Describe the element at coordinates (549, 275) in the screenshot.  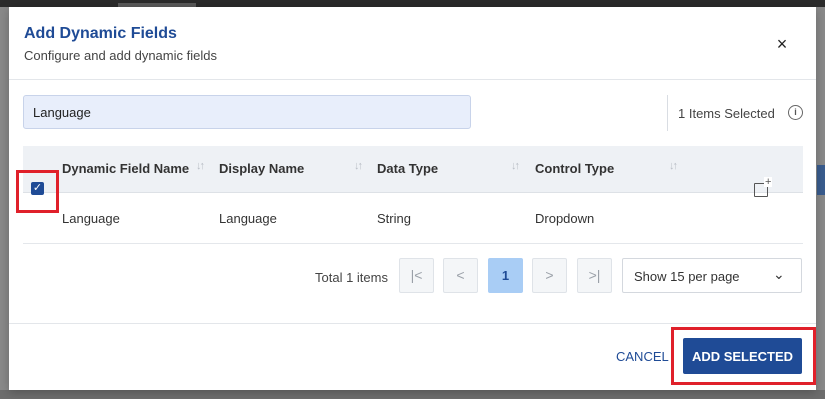
I see `next-page-button: >` at that location.